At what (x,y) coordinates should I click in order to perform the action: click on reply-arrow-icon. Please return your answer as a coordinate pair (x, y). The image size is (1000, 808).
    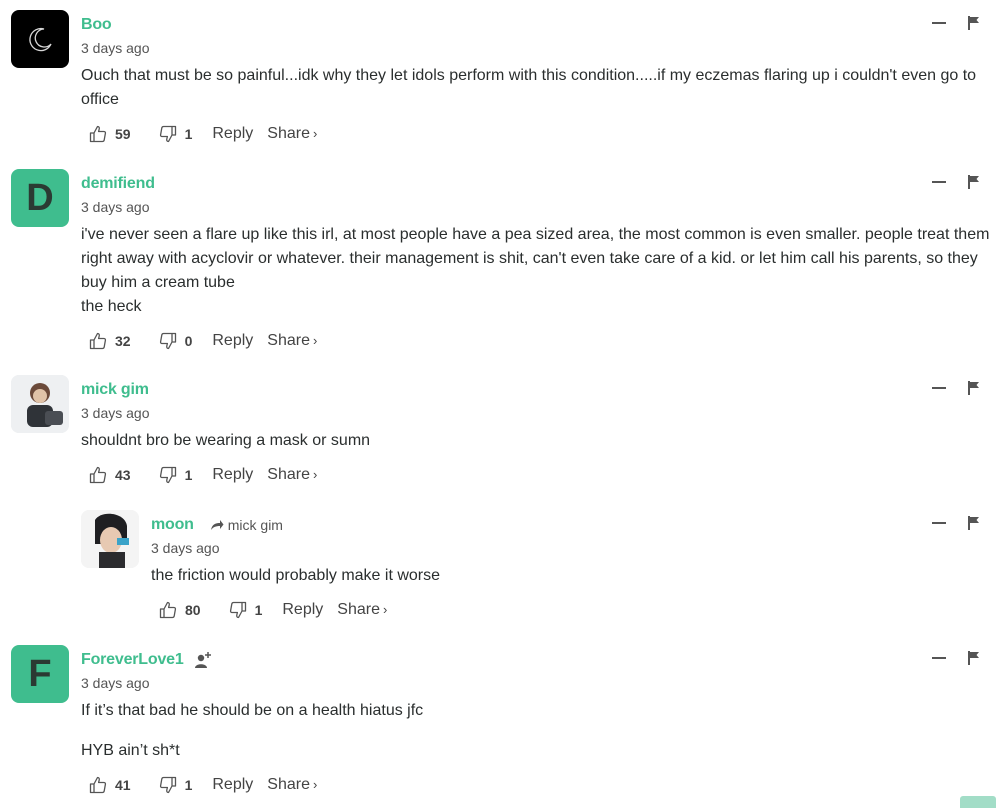
    Looking at the image, I should click on (217, 525).